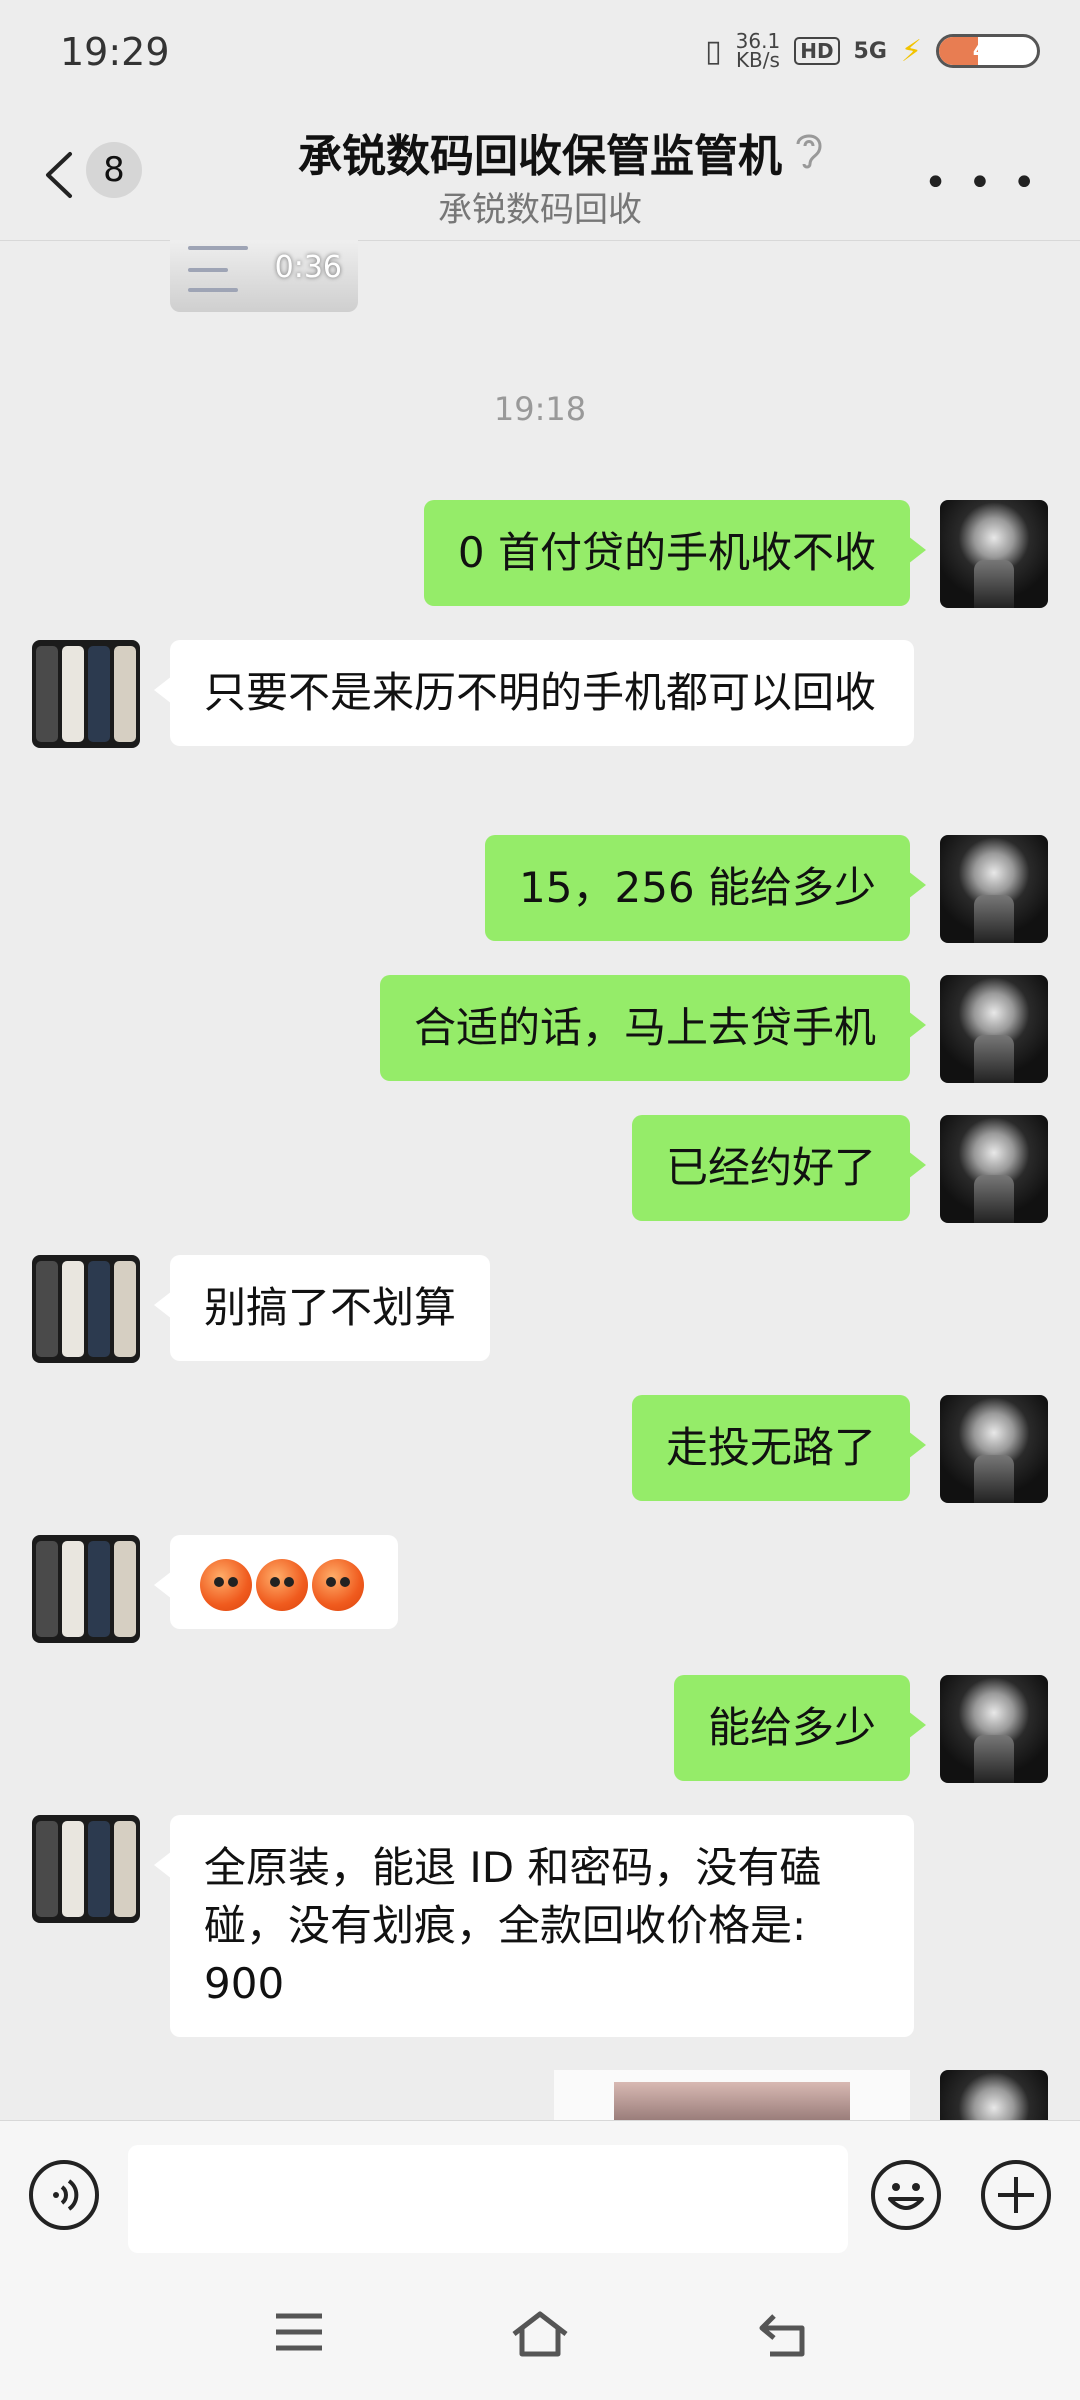  What do you see at coordinates (540, 210) in the screenshot?
I see `chat-subtitle: 承锐数码回收` at bounding box center [540, 210].